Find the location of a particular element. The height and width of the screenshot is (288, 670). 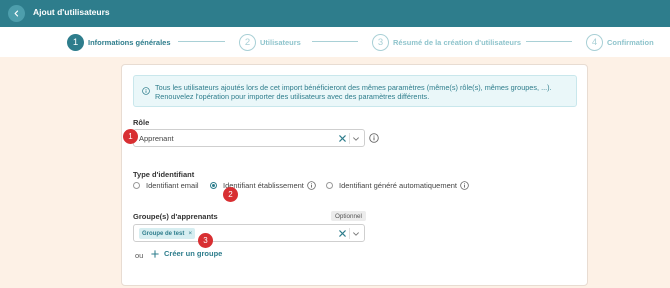

annotation-badge-3: 3 is located at coordinates (205, 240).